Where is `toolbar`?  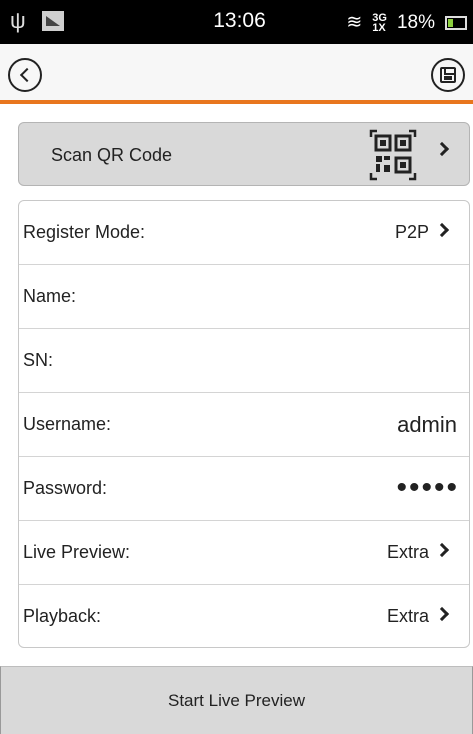 toolbar is located at coordinates (236, 74).